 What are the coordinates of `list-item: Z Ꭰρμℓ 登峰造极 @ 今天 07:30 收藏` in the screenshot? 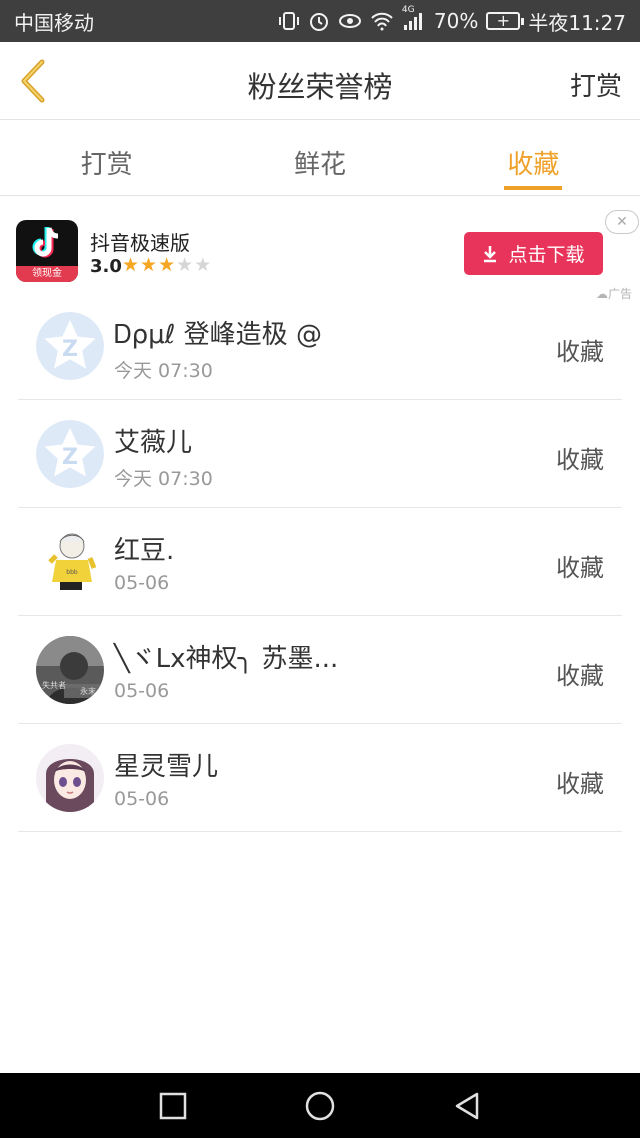 It's located at (320, 346).